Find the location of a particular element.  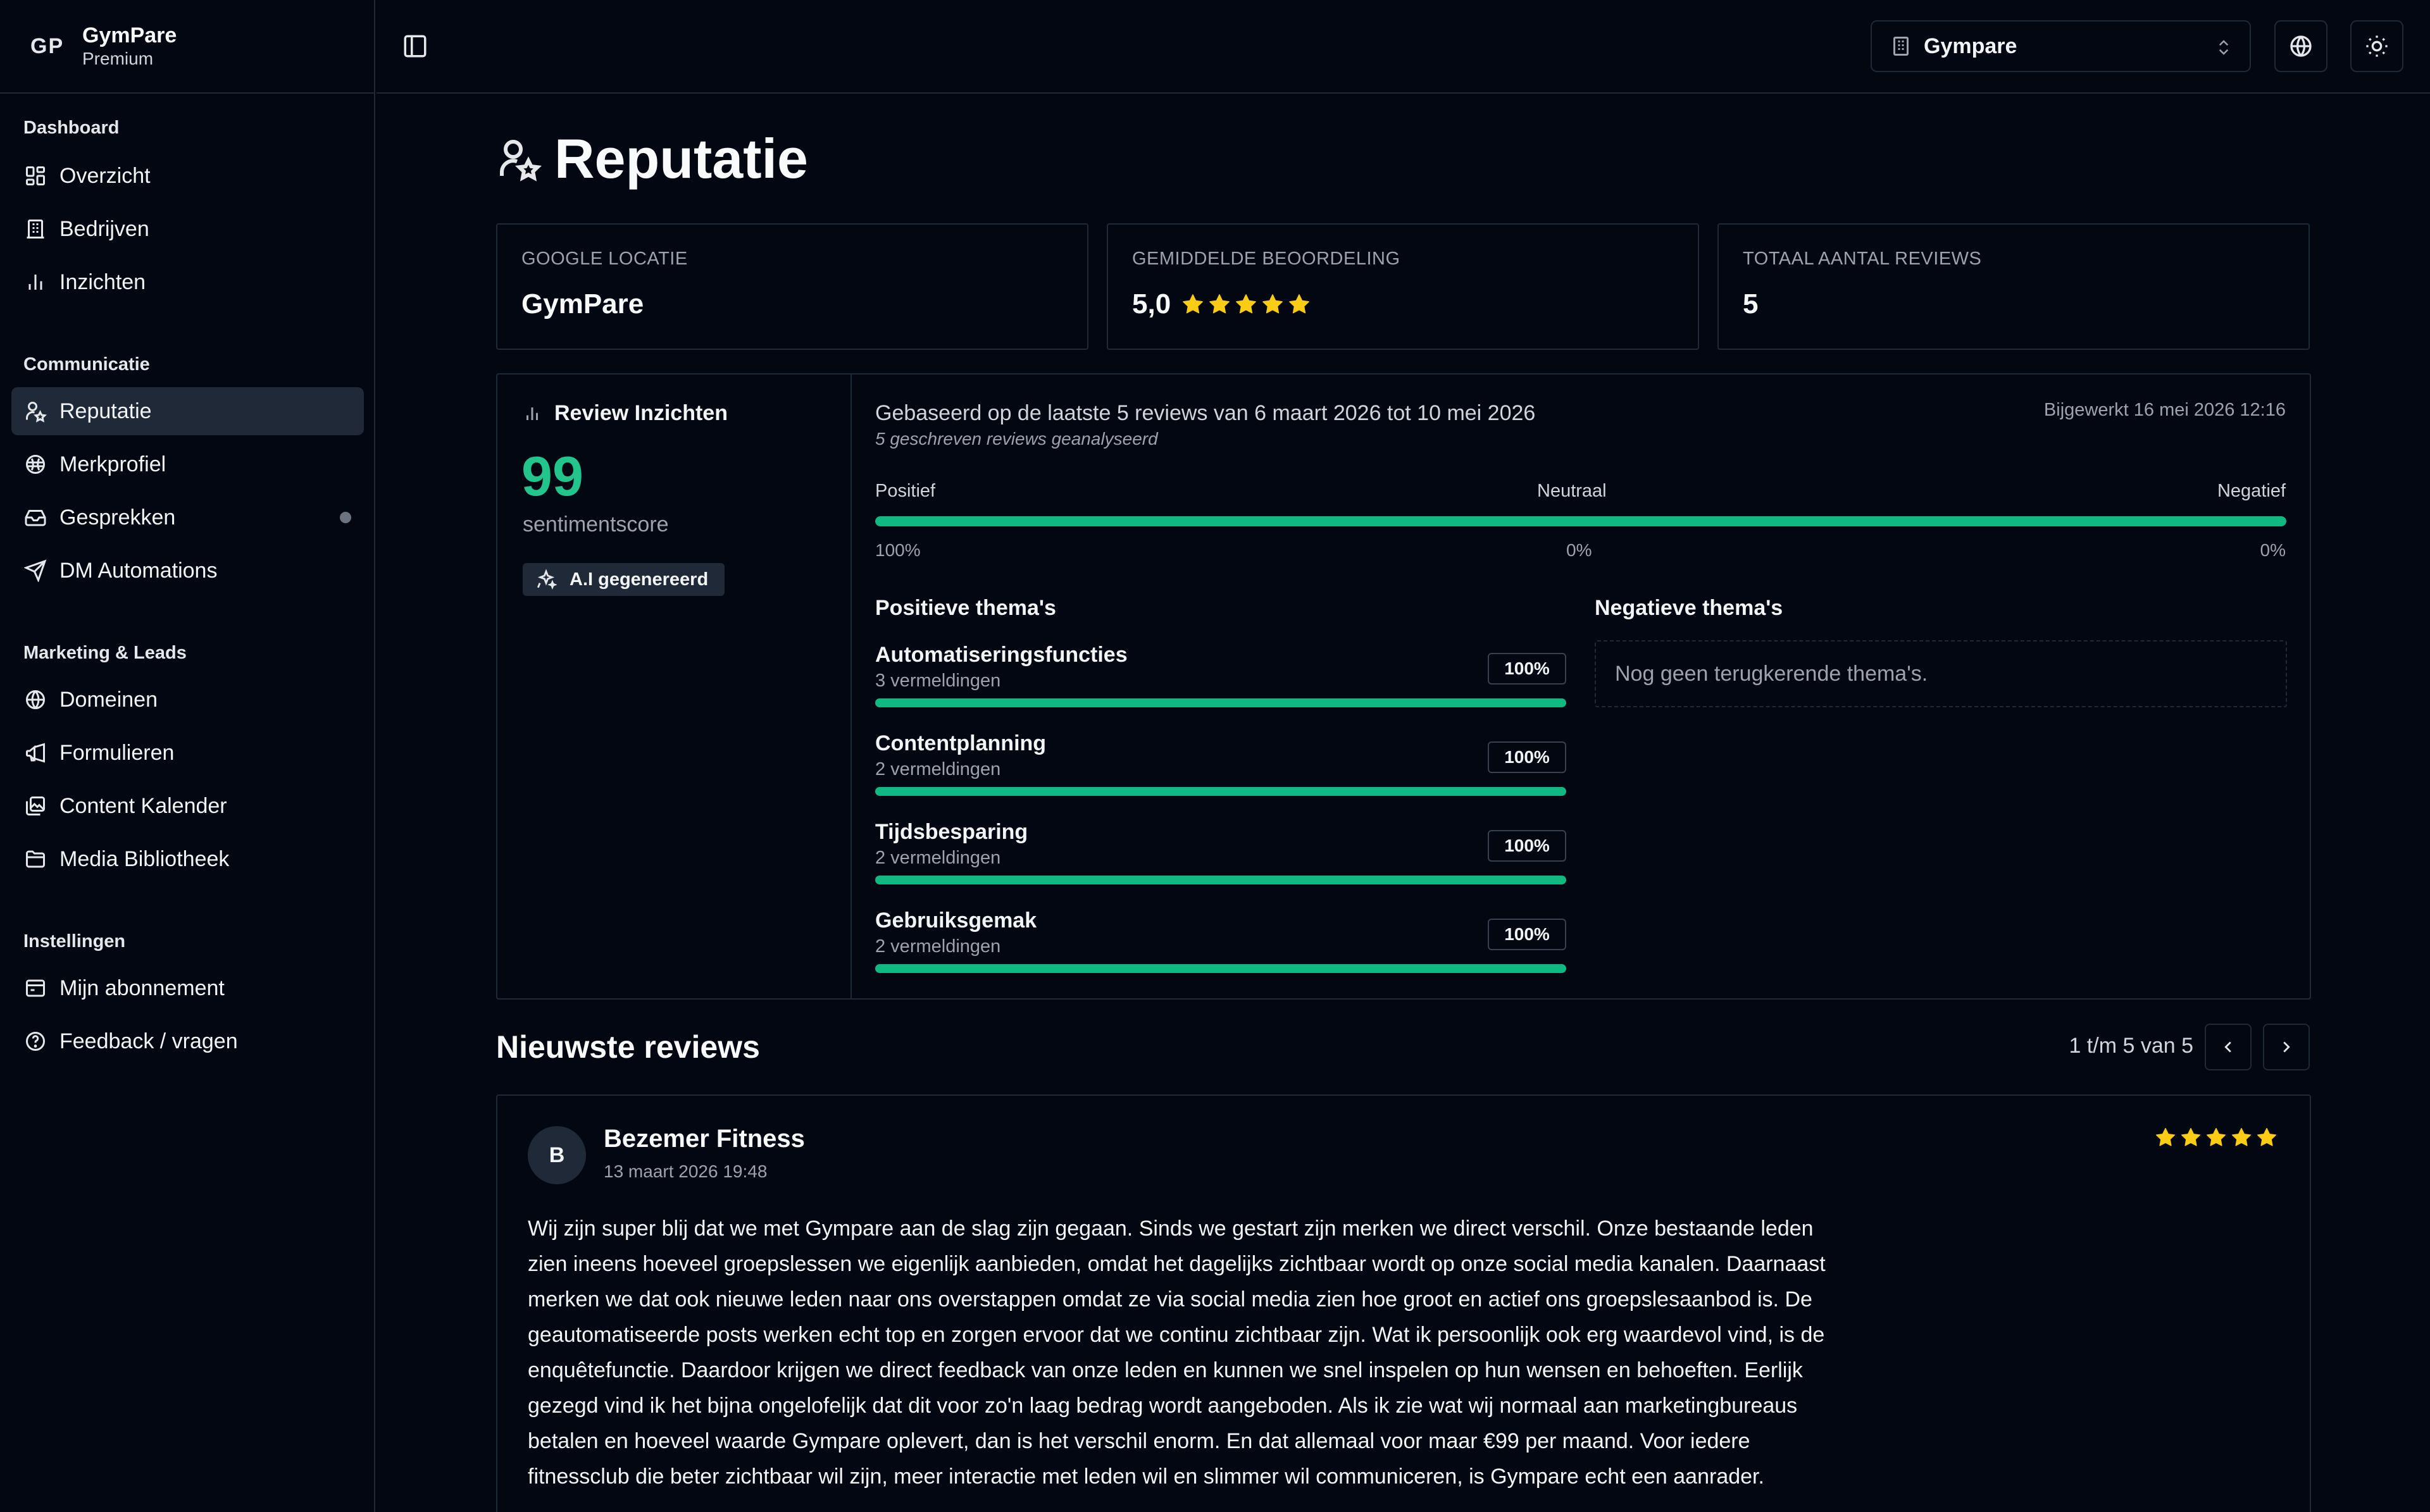

insights-subdescription: 5 geschreven reviews geanalyseerd is located at coordinates (1016, 439).